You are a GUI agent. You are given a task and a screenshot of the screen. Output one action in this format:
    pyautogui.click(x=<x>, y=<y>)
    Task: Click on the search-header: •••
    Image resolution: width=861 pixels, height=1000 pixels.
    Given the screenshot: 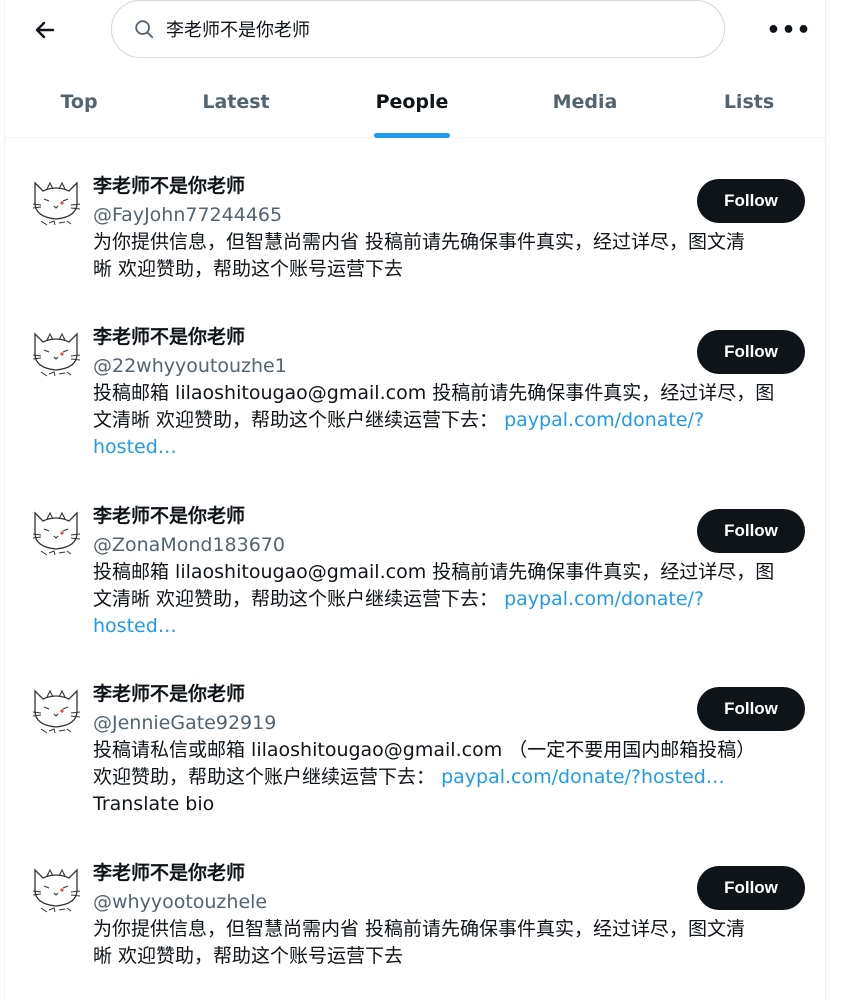 What is the action you would take?
    pyautogui.click(x=416, y=31)
    